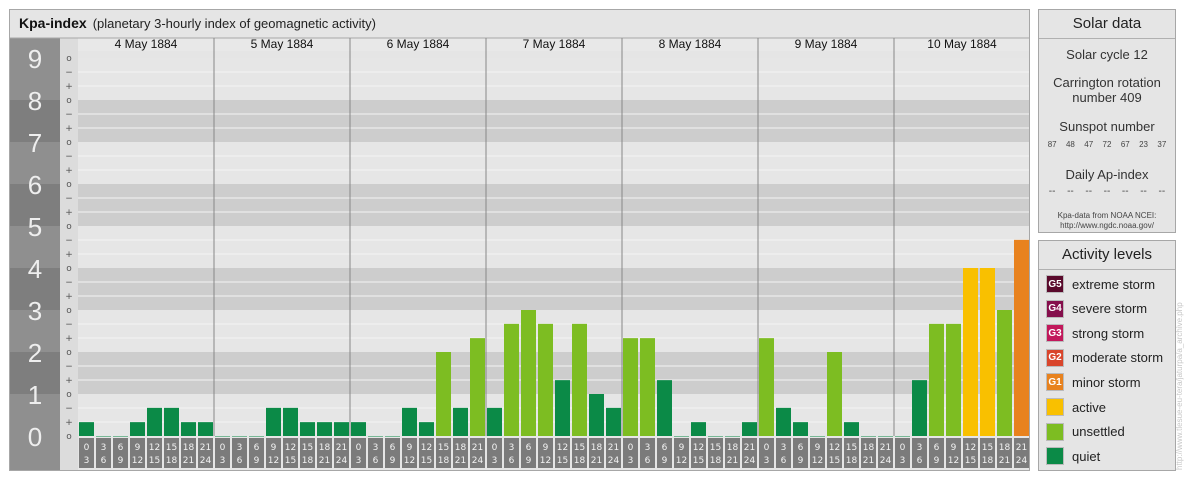  What do you see at coordinates (35, 311) in the screenshot?
I see `y-tick-label: 3` at bounding box center [35, 311].